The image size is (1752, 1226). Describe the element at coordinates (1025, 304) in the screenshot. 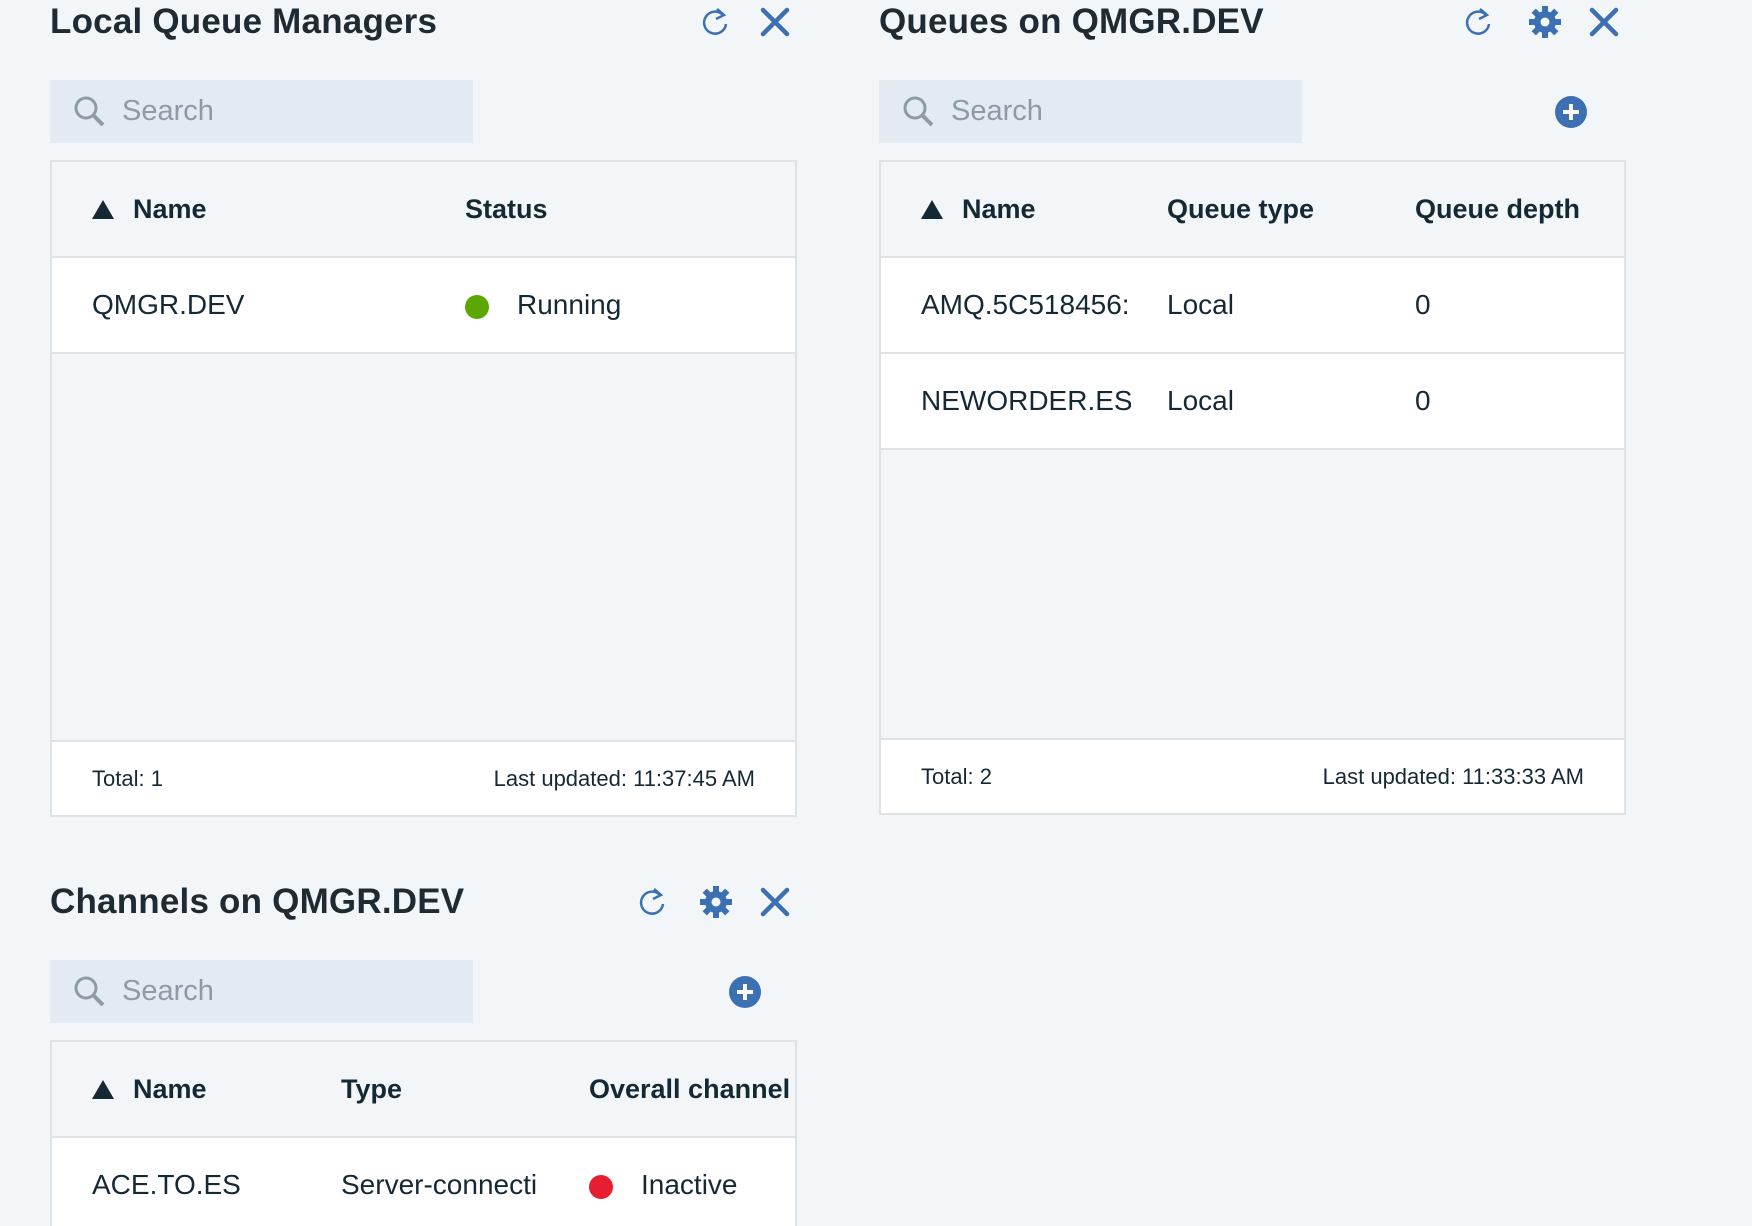

I see `queue-name: AMQ.5C518456:` at that location.